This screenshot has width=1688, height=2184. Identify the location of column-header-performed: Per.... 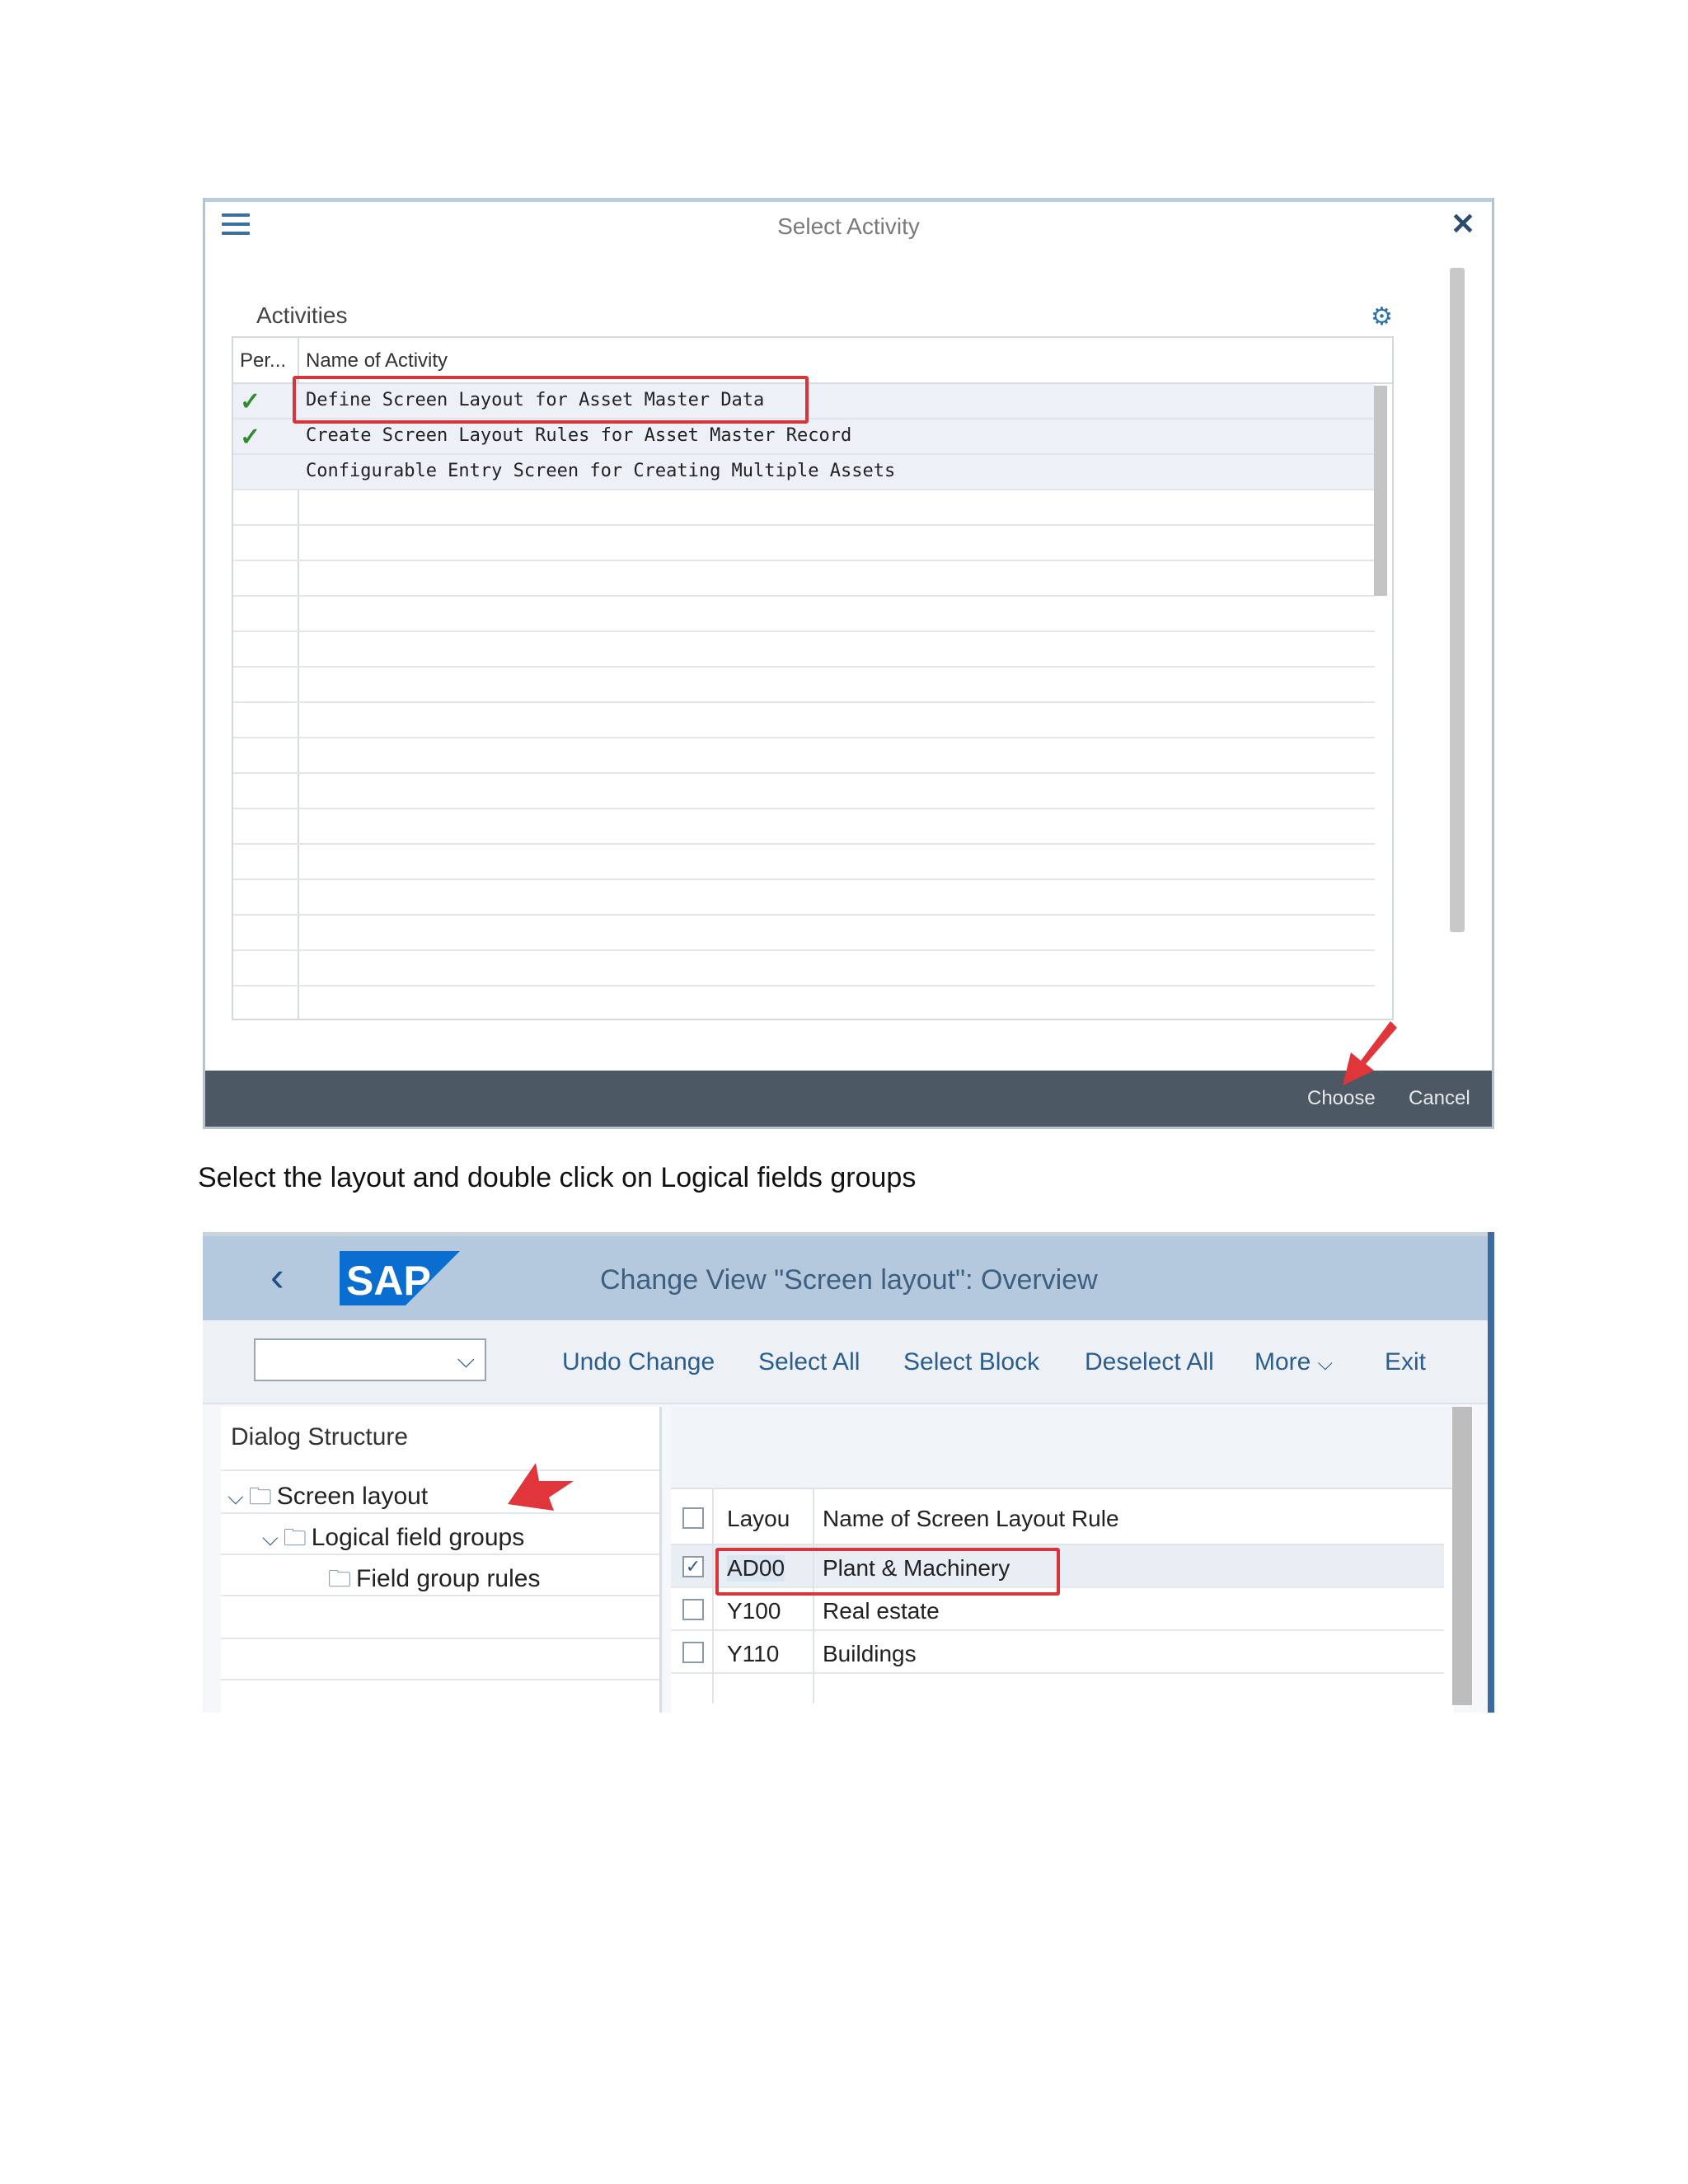
(263, 361).